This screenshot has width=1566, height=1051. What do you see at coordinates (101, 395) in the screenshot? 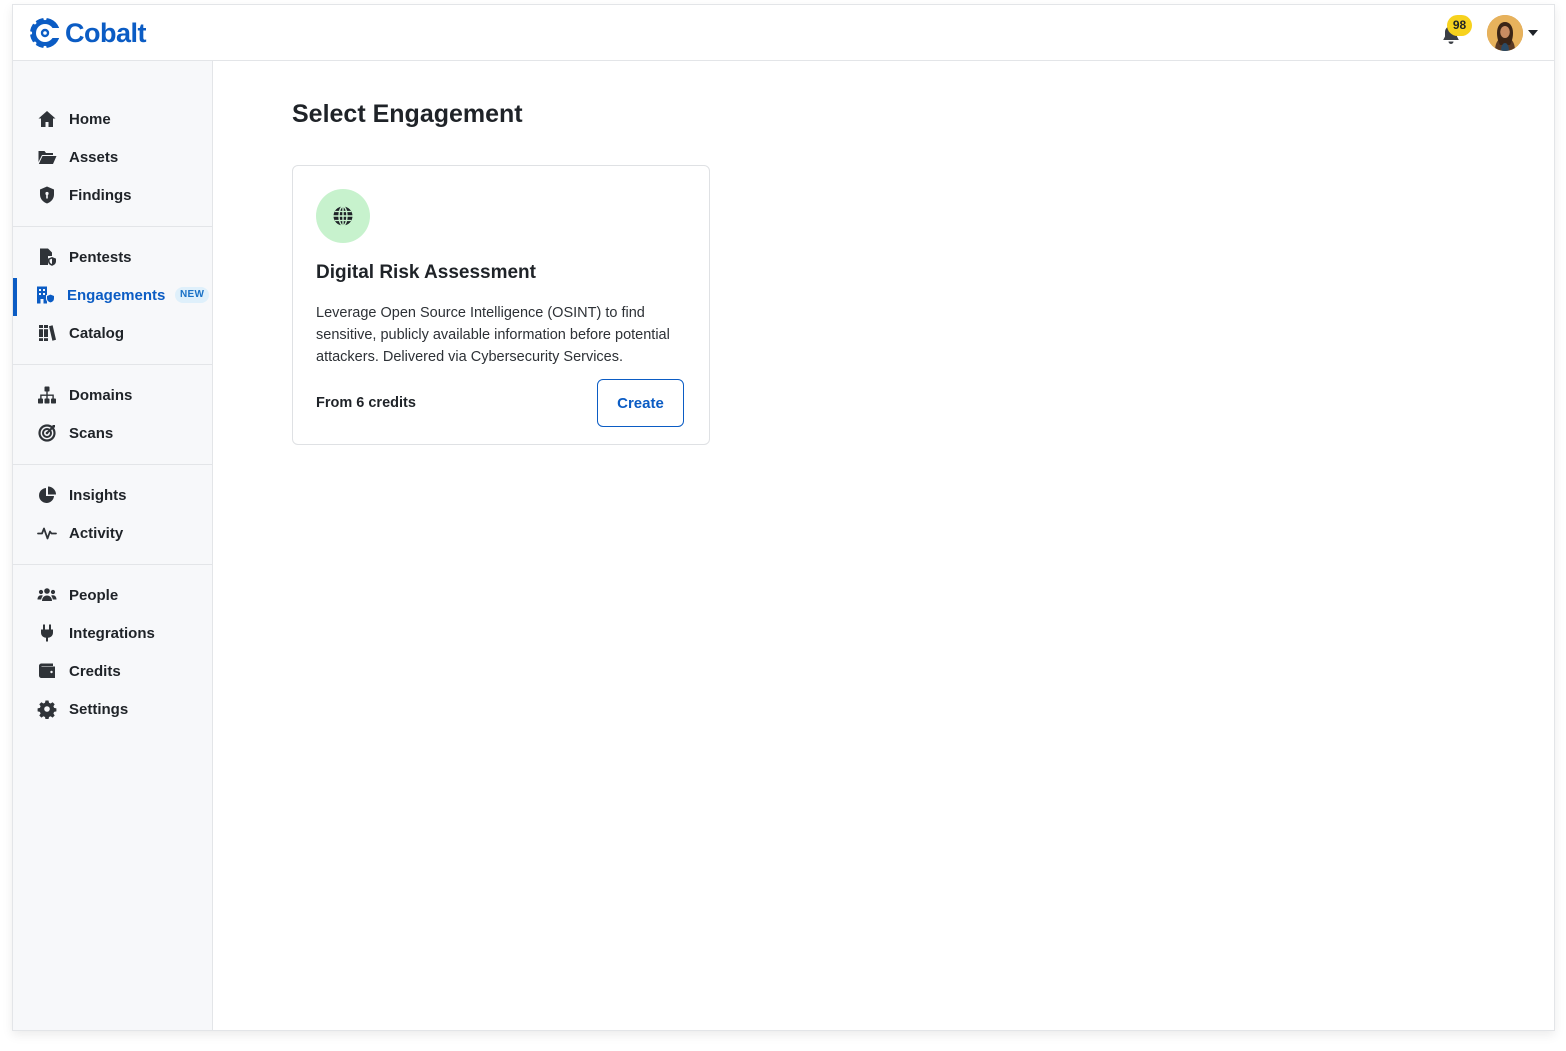
I see `sidebar-item-label: Domains` at bounding box center [101, 395].